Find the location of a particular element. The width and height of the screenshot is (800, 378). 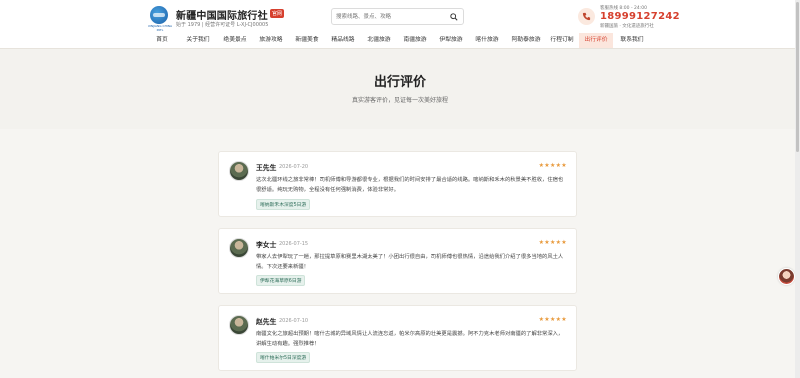

search-icon is located at coordinates (454, 17).